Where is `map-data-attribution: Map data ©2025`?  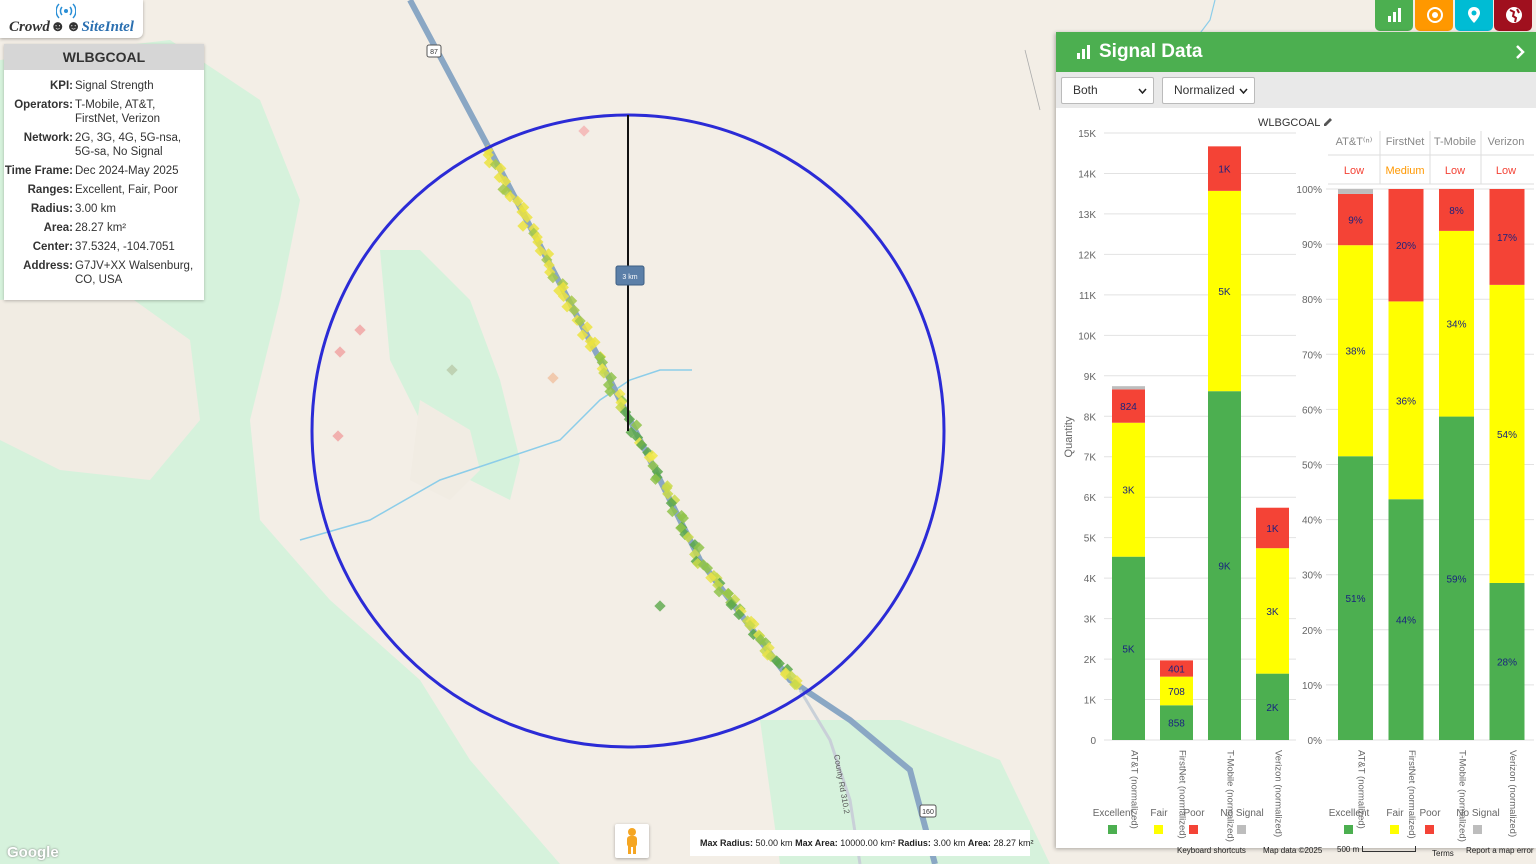 map-data-attribution: Map data ©2025 is located at coordinates (1293, 850).